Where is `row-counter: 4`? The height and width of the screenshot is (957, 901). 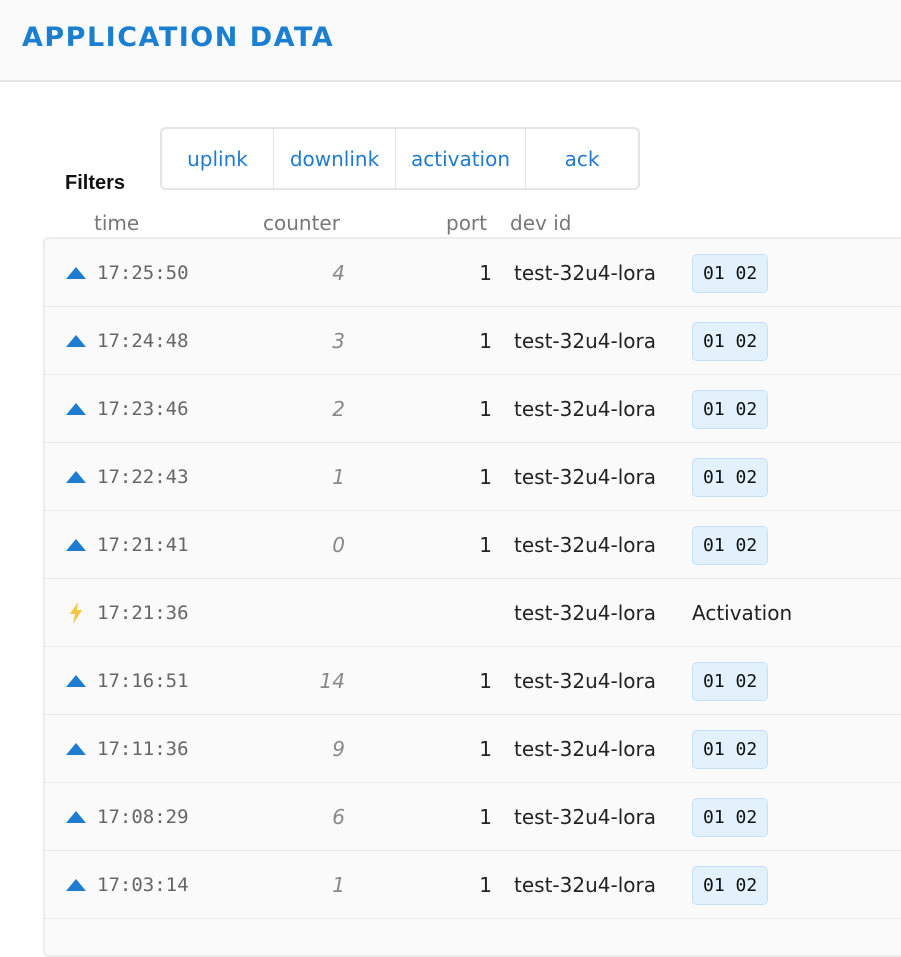 row-counter: 4 is located at coordinates (338, 273).